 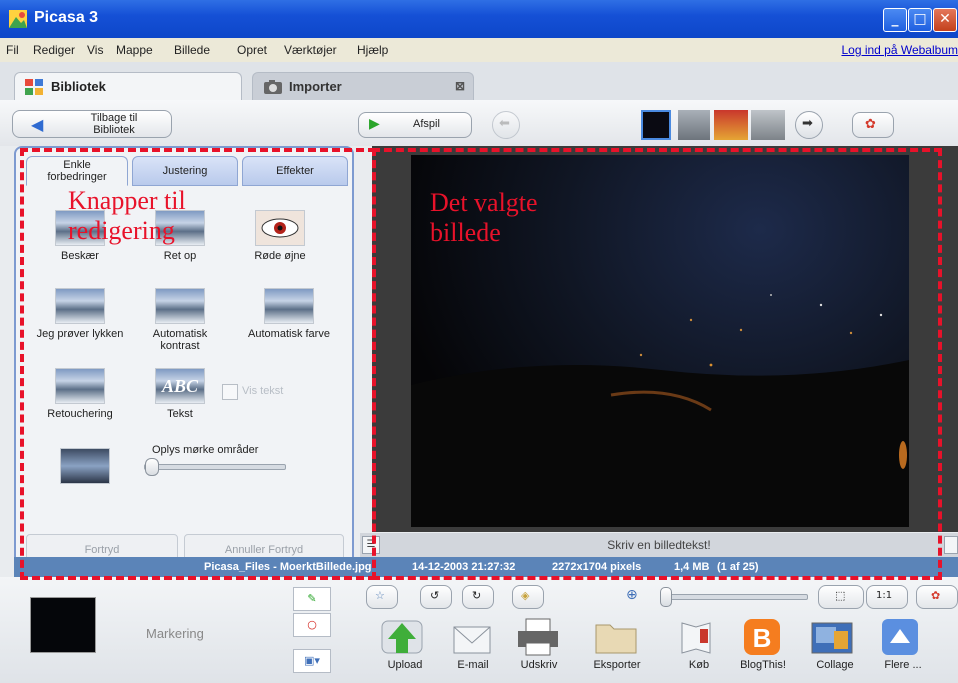 What do you see at coordinates (616, 639) in the screenshot?
I see `export-folder-icon` at bounding box center [616, 639].